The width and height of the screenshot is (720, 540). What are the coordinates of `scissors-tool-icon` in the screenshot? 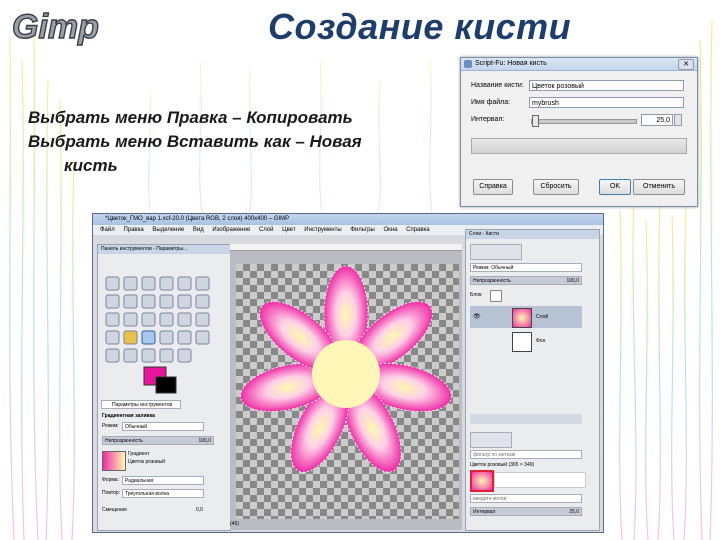 It's located at (202, 283).